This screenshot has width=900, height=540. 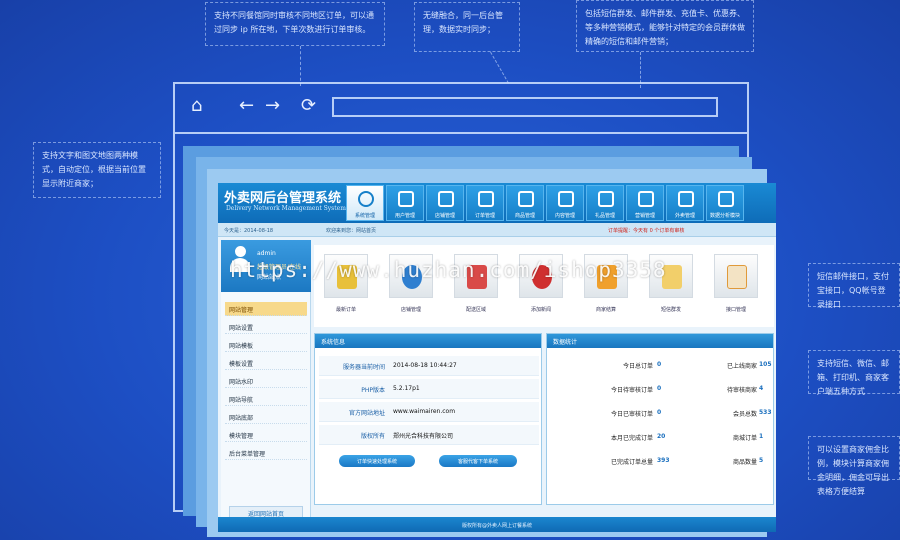 I want to click on stat-value: 5, so click(x=761, y=460).